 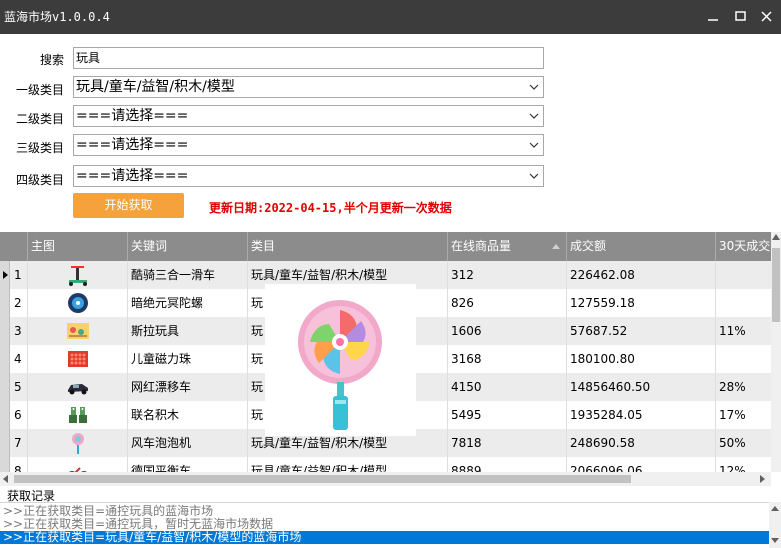 What do you see at coordinates (743, 331) in the screenshot?
I see `day30-cell: 11%` at bounding box center [743, 331].